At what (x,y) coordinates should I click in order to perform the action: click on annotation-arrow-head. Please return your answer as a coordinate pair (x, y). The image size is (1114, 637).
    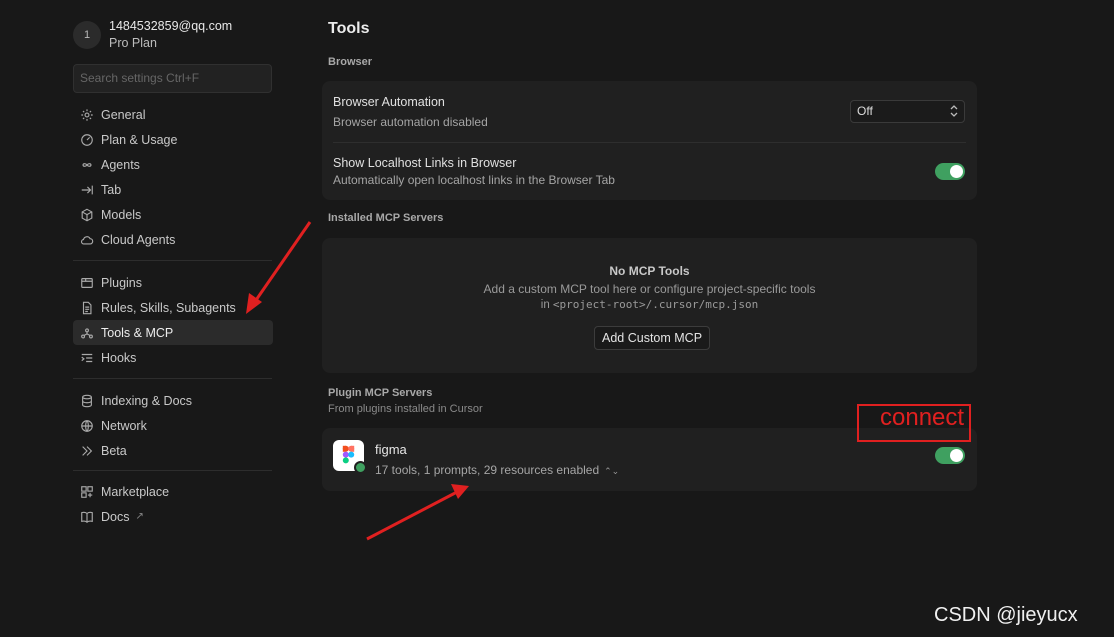
    Looking at the image, I should click on (460, 491).